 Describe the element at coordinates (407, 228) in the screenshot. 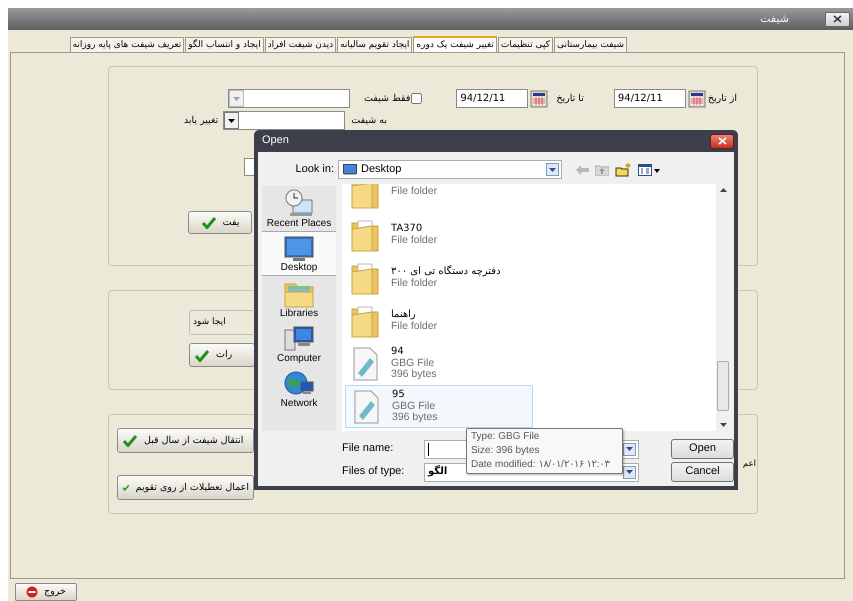

I see `file-name: TA370` at that location.